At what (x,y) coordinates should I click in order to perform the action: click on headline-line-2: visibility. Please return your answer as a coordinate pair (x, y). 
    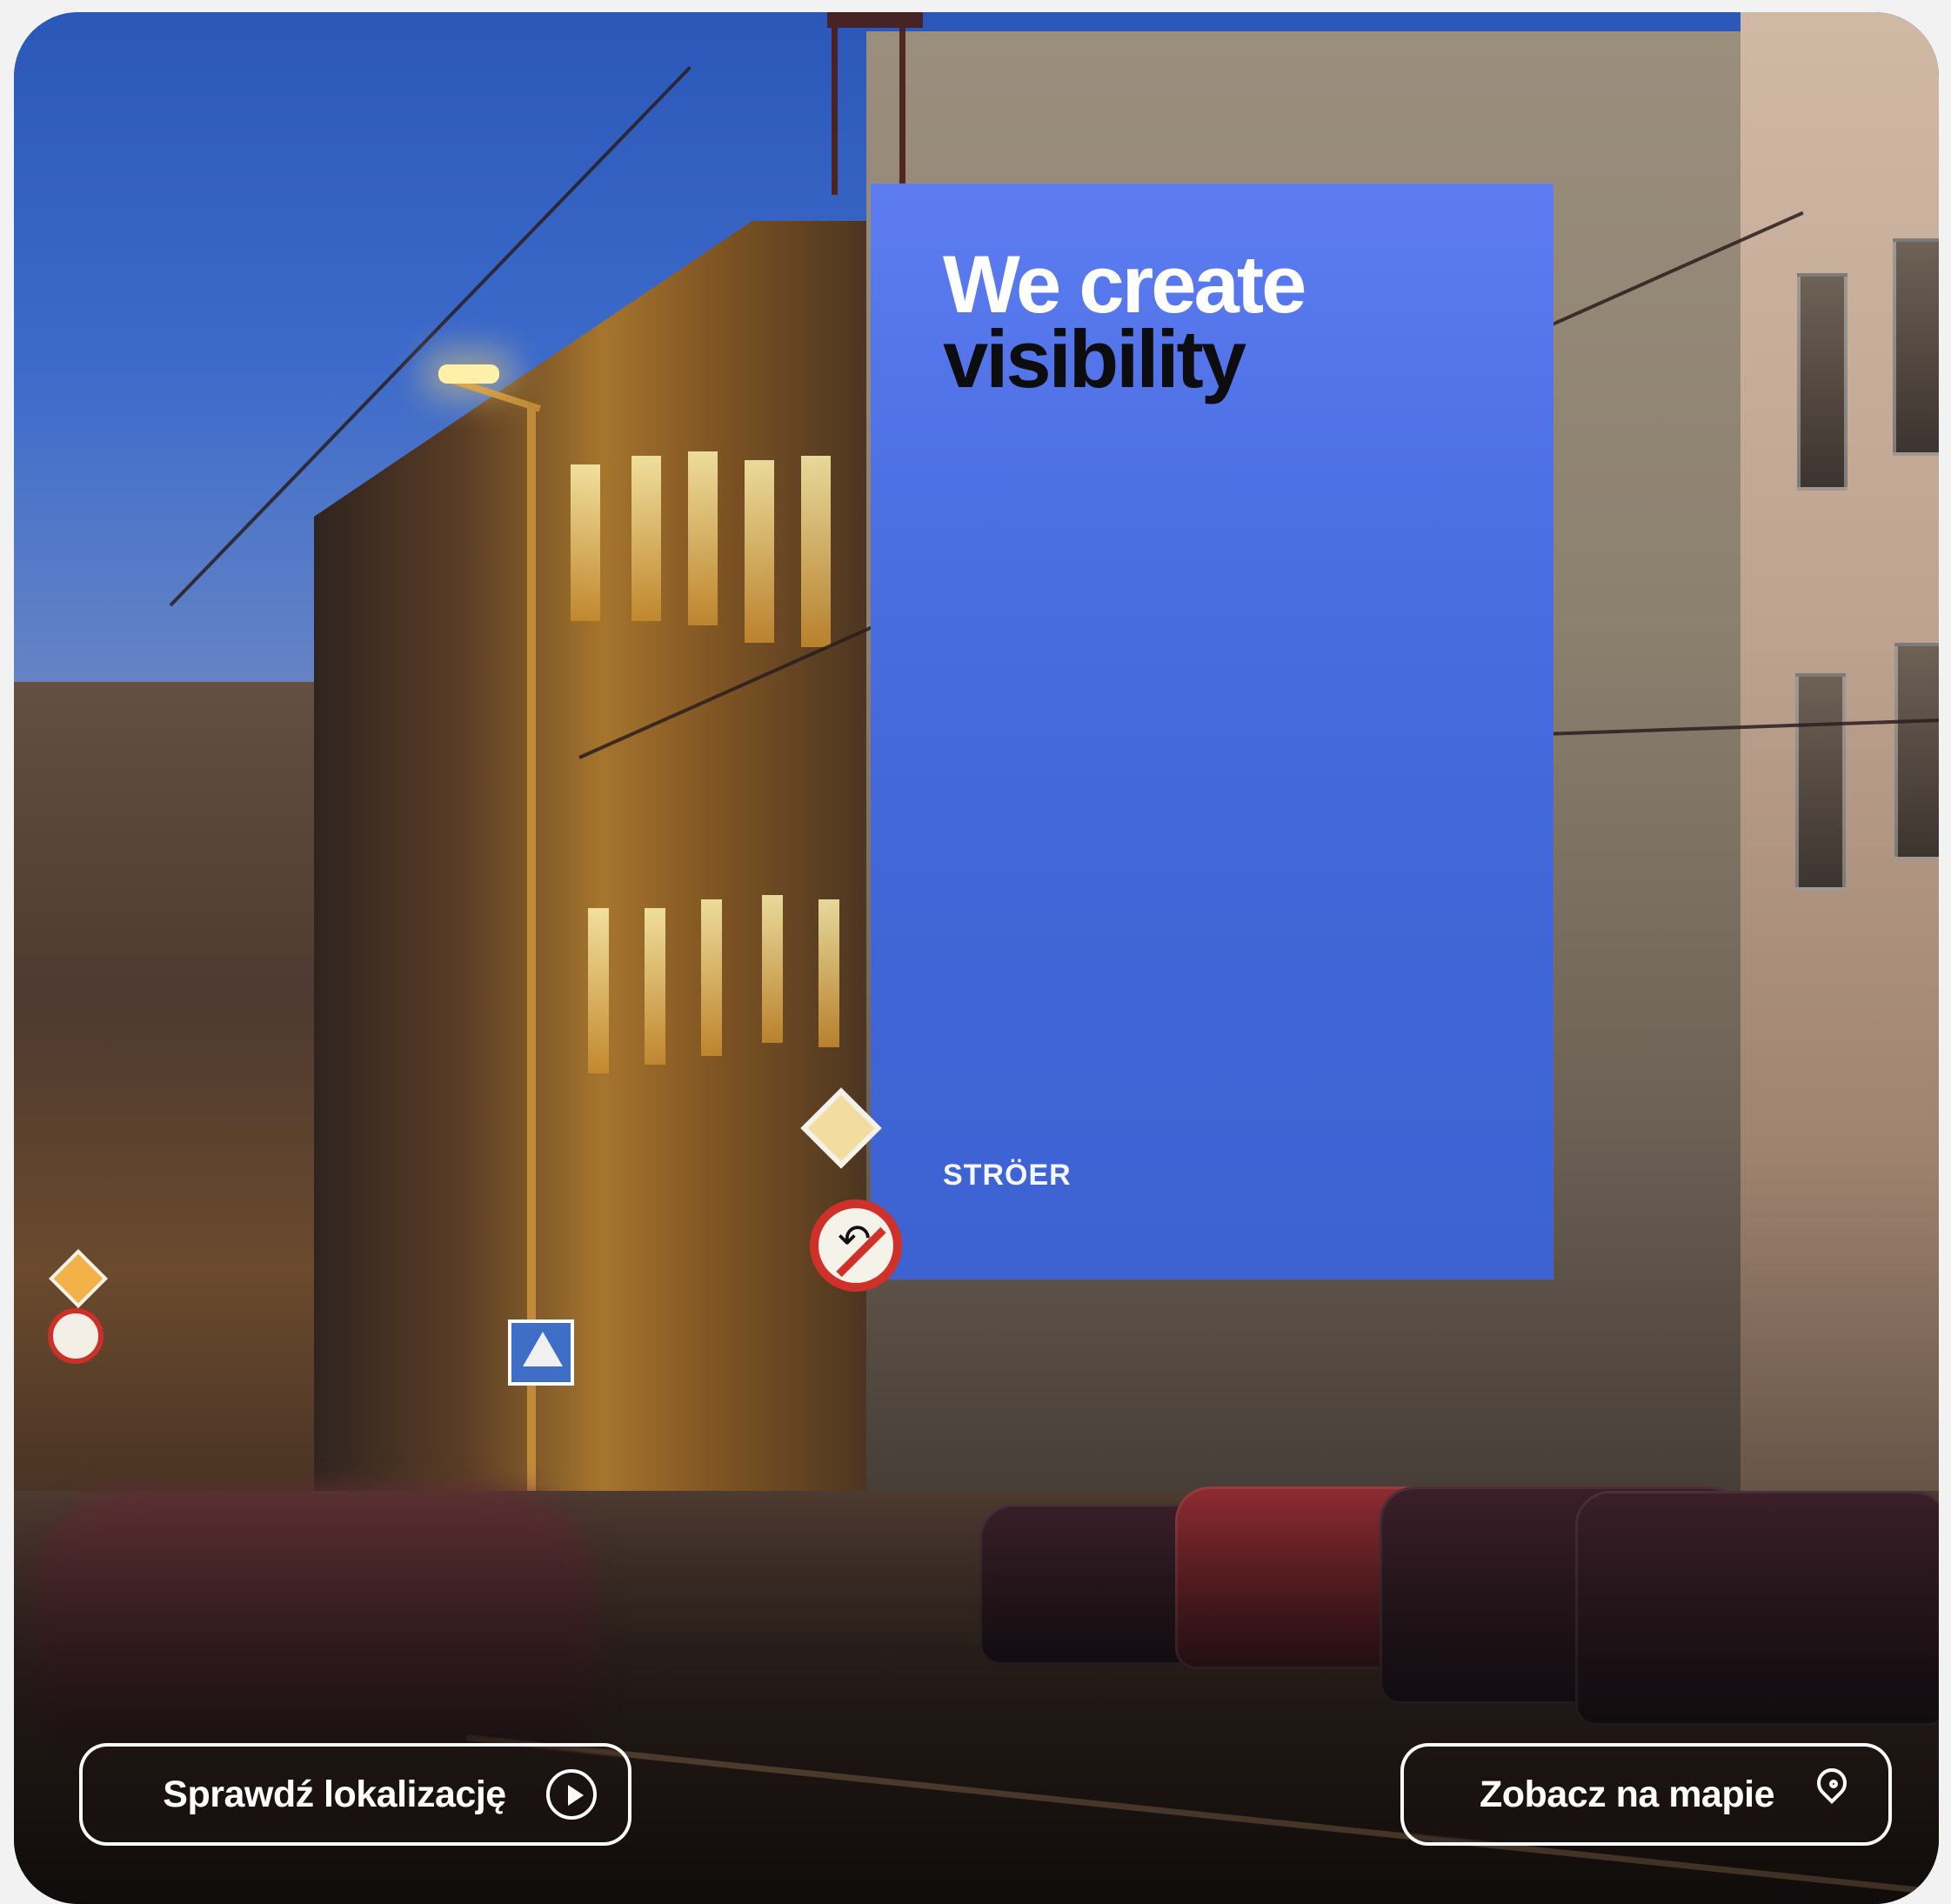
    Looking at the image, I should click on (1094, 359).